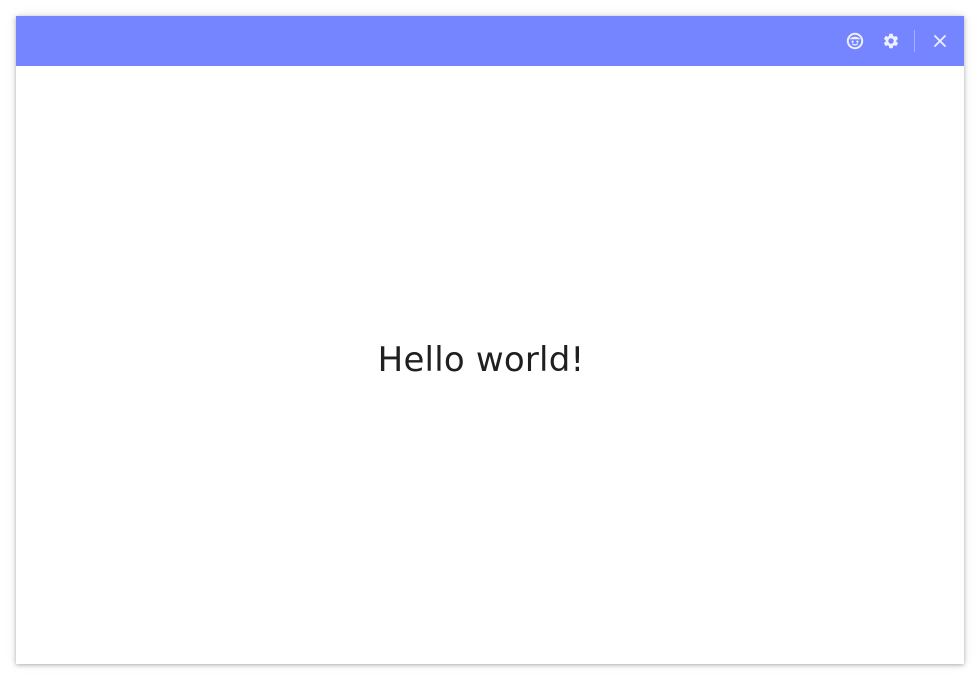 The image size is (980, 680). What do you see at coordinates (914, 41) in the screenshot?
I see `title-bar-divider` at bounding box center [914, 41].